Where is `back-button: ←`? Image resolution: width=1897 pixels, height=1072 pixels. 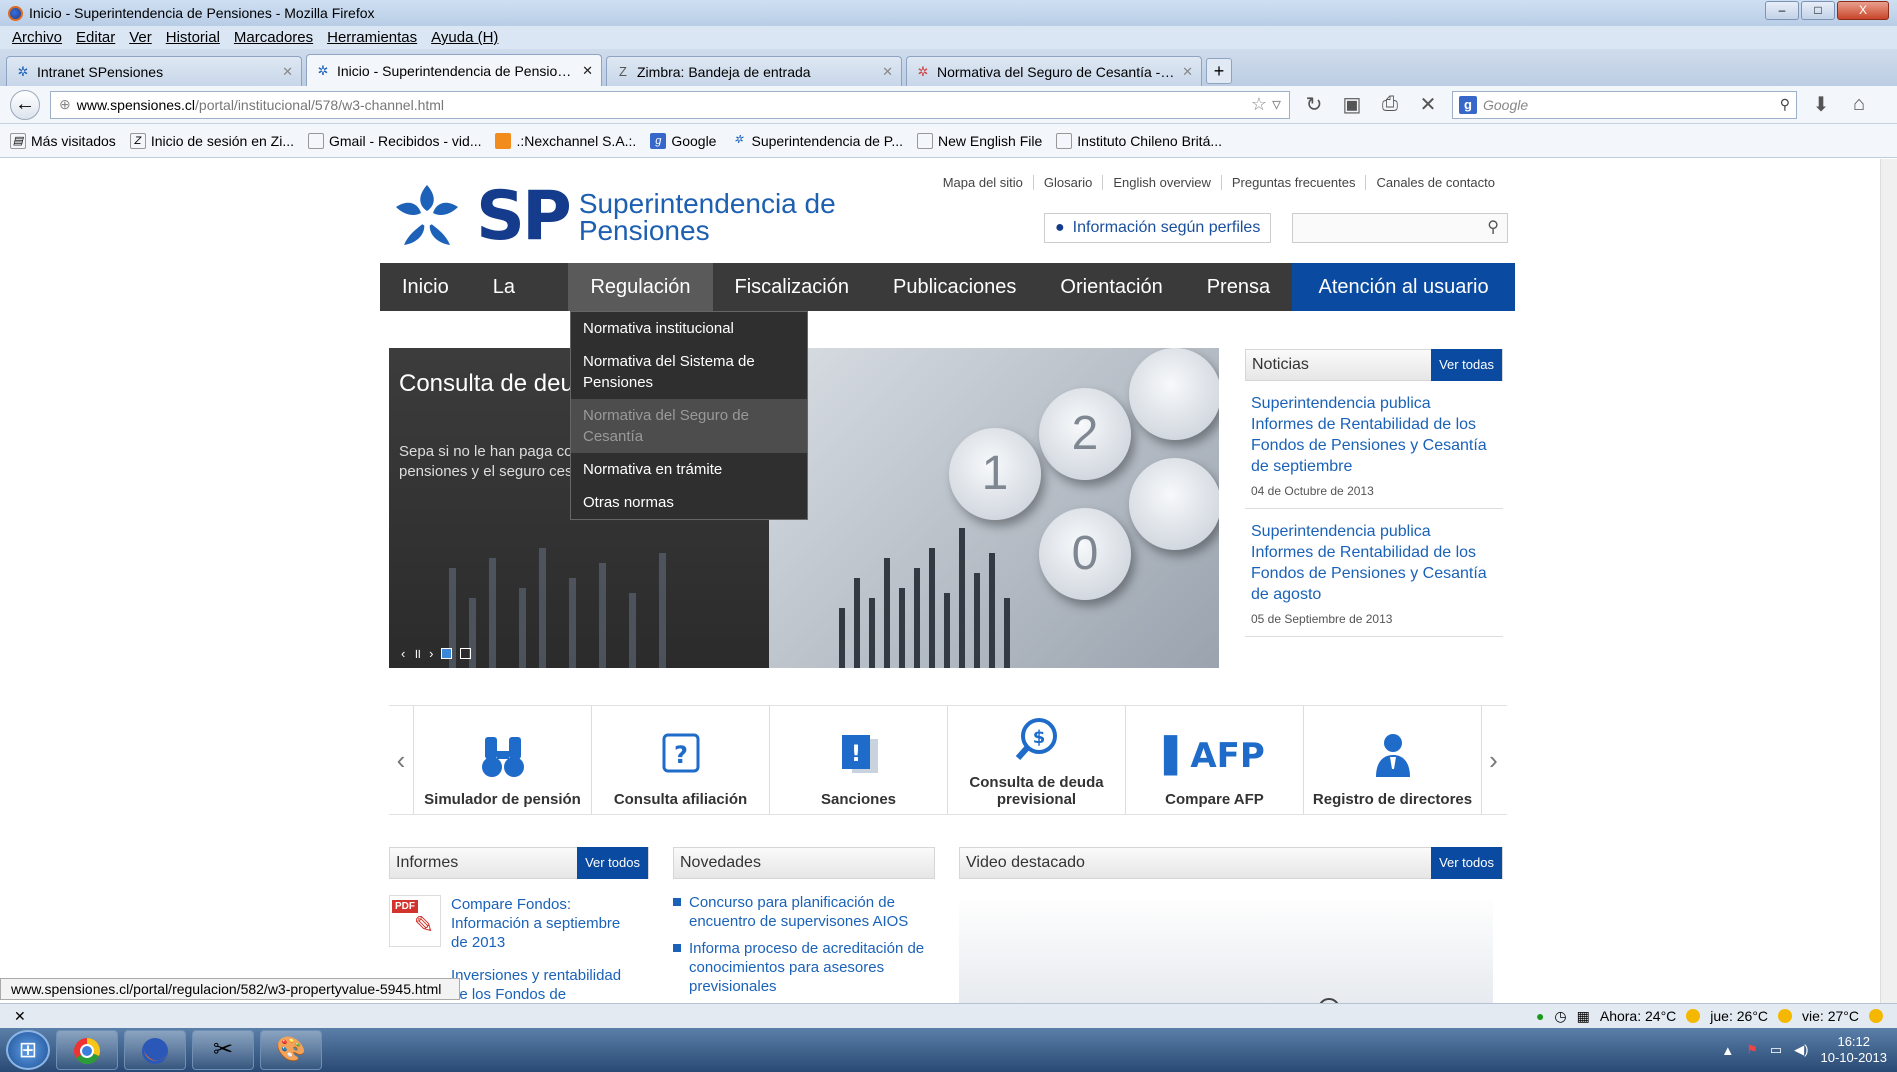
back-button: ← is located at coordinates (25, 104).